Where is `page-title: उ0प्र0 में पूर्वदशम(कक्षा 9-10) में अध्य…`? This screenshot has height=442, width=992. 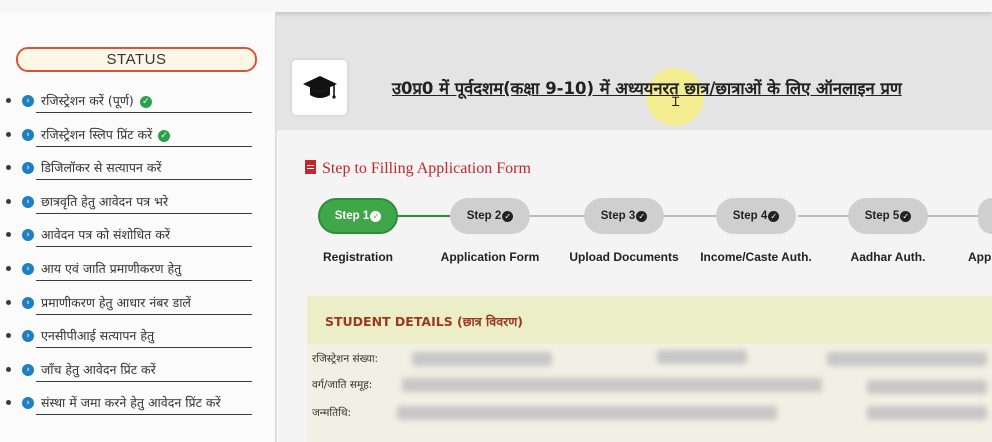
page-title: उ0प्र0 में पूर्वदशम(कक्षा 9-10) में अध्य… is located at coordinates (647, 88).